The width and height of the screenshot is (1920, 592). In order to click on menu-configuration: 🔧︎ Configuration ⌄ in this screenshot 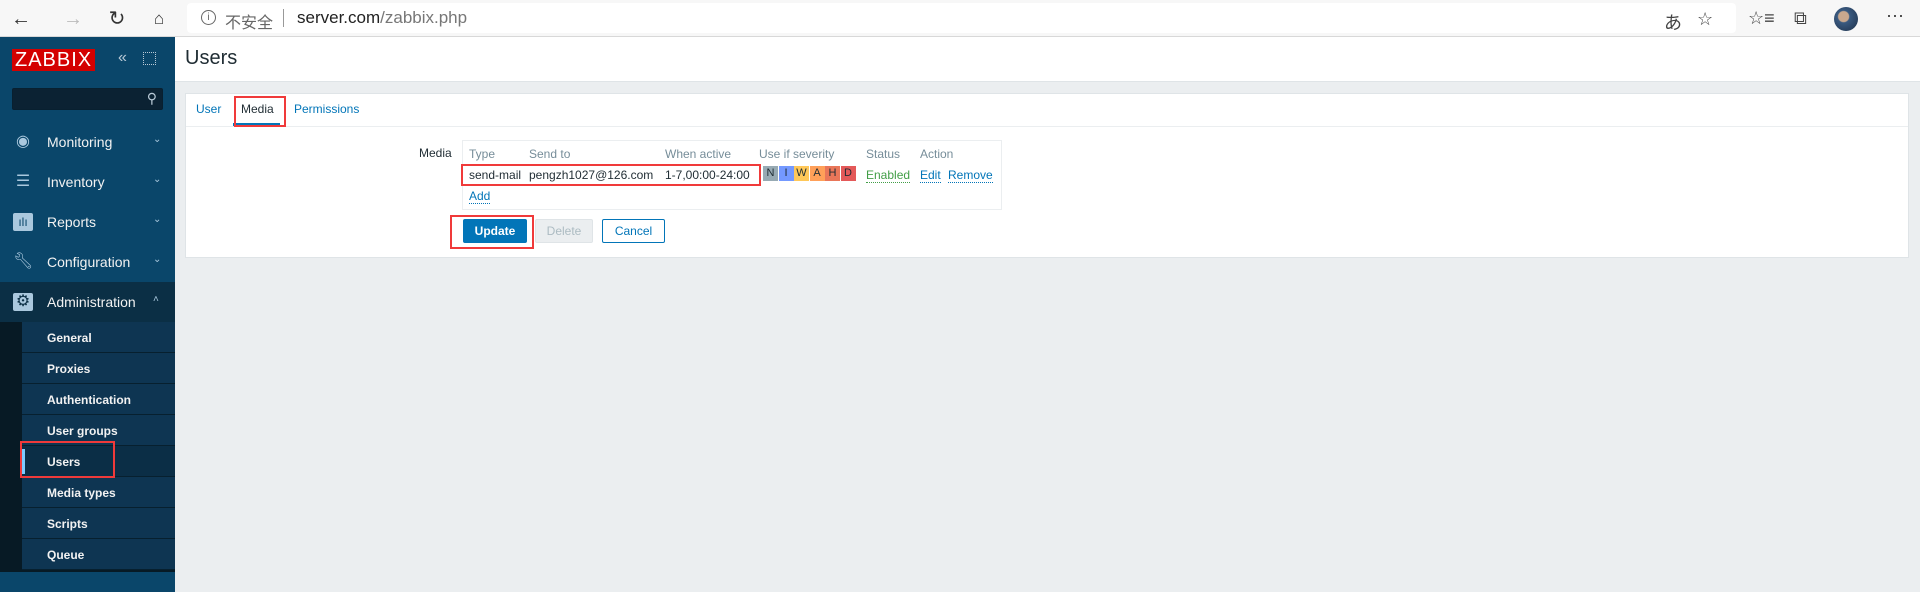, I will do `click(87, 262)`.